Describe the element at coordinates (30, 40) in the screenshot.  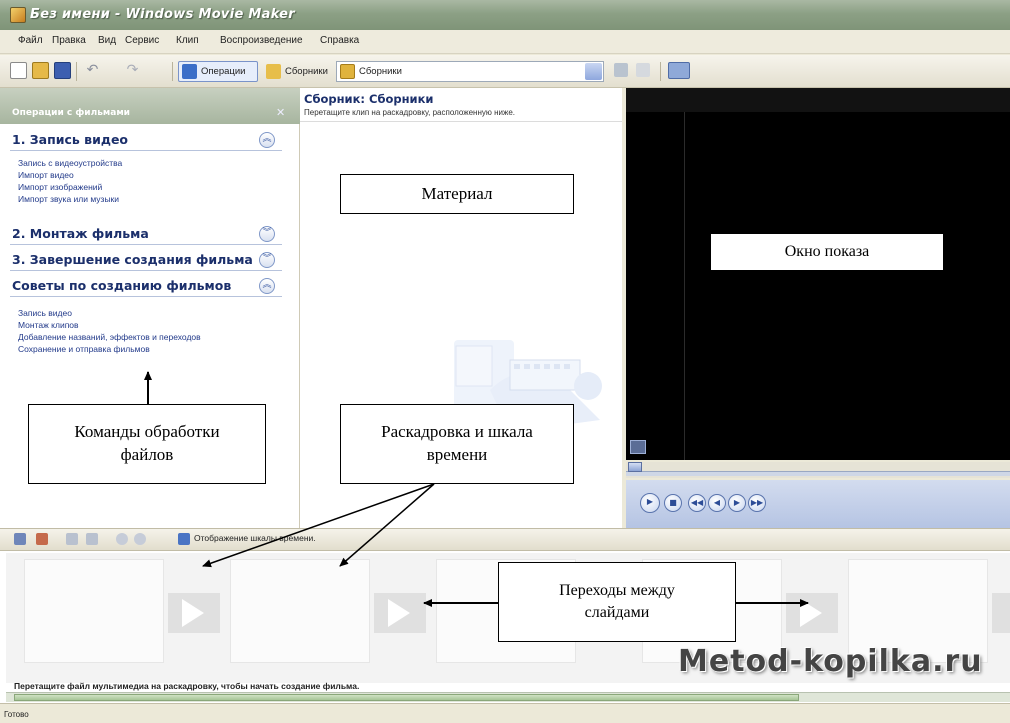
I see `menu-file: Файл` at that location.